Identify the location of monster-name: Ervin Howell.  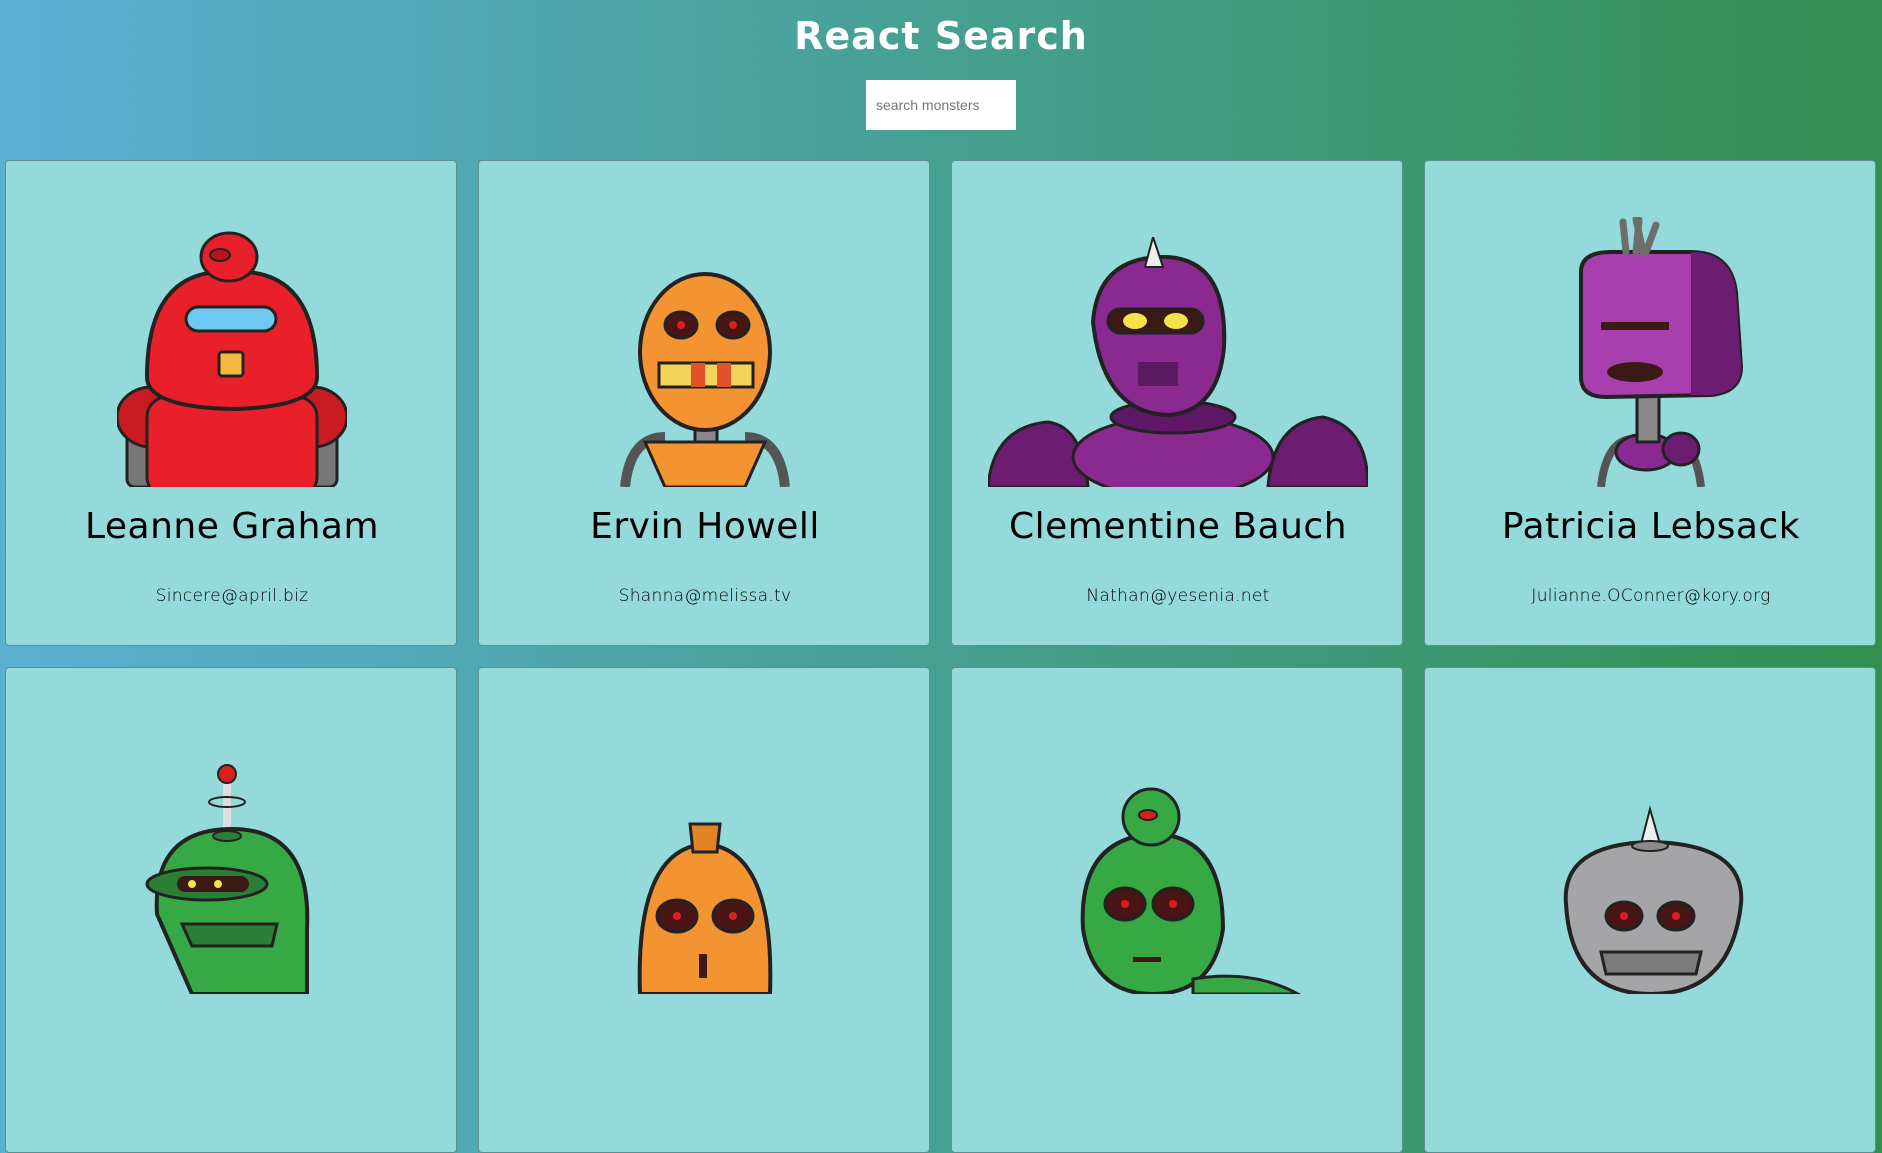
(705, 526).